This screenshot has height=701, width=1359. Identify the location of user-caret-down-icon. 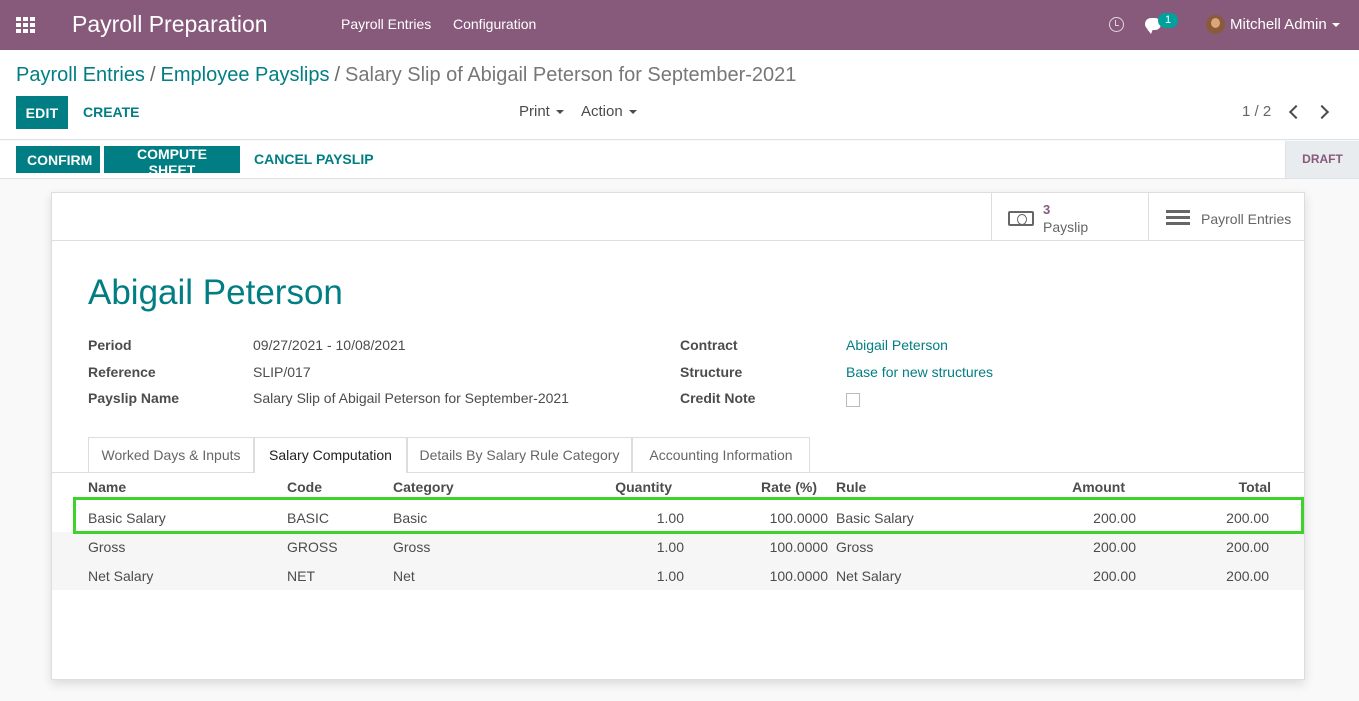
(1336, 25).